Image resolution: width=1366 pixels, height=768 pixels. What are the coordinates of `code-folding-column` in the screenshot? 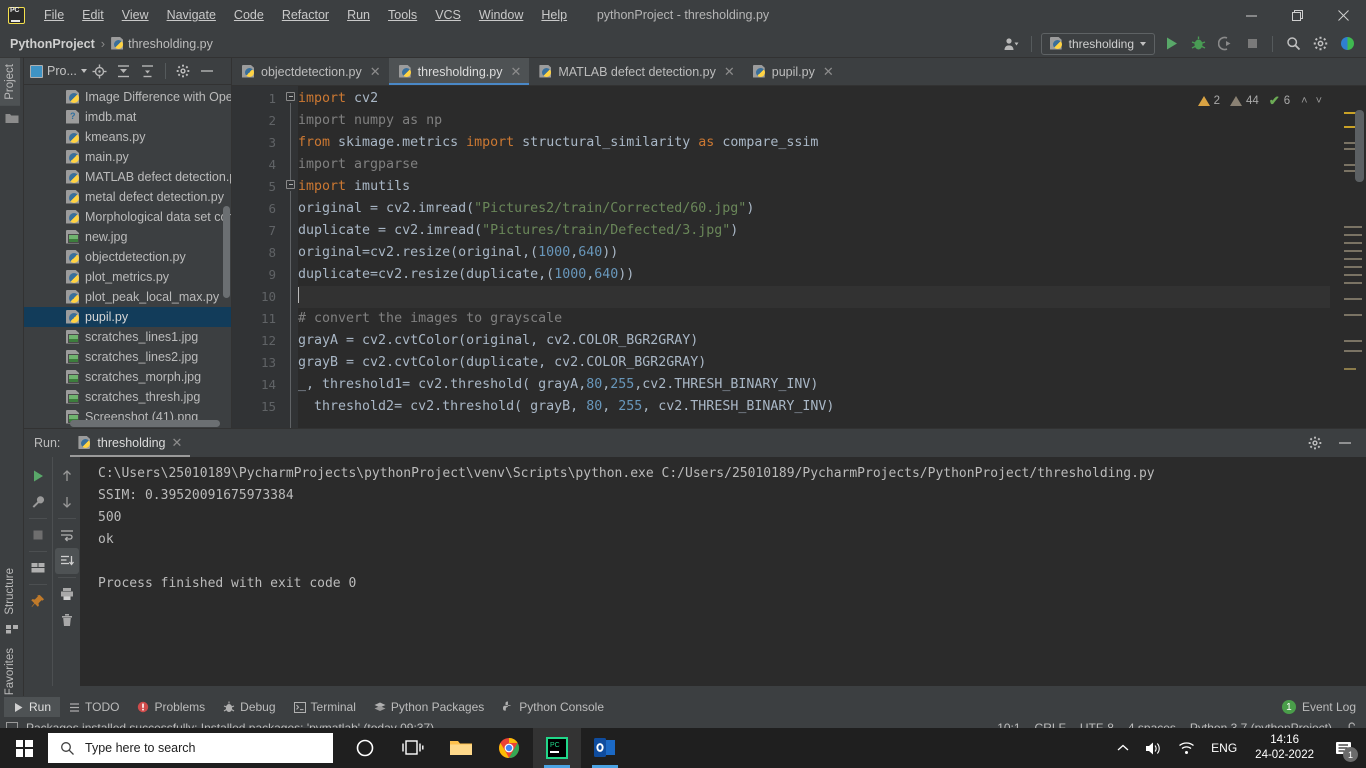 It's located at (291, 257).